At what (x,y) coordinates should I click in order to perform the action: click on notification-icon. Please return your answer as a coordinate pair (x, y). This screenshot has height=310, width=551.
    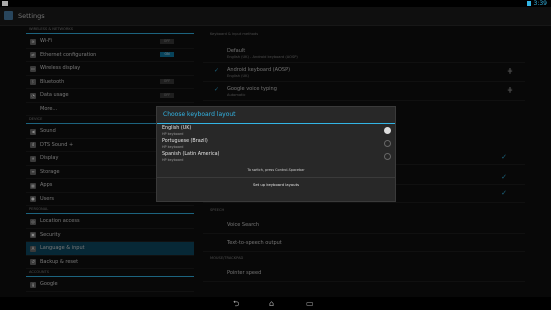
    Looking at the image, I should click on (5, 3).